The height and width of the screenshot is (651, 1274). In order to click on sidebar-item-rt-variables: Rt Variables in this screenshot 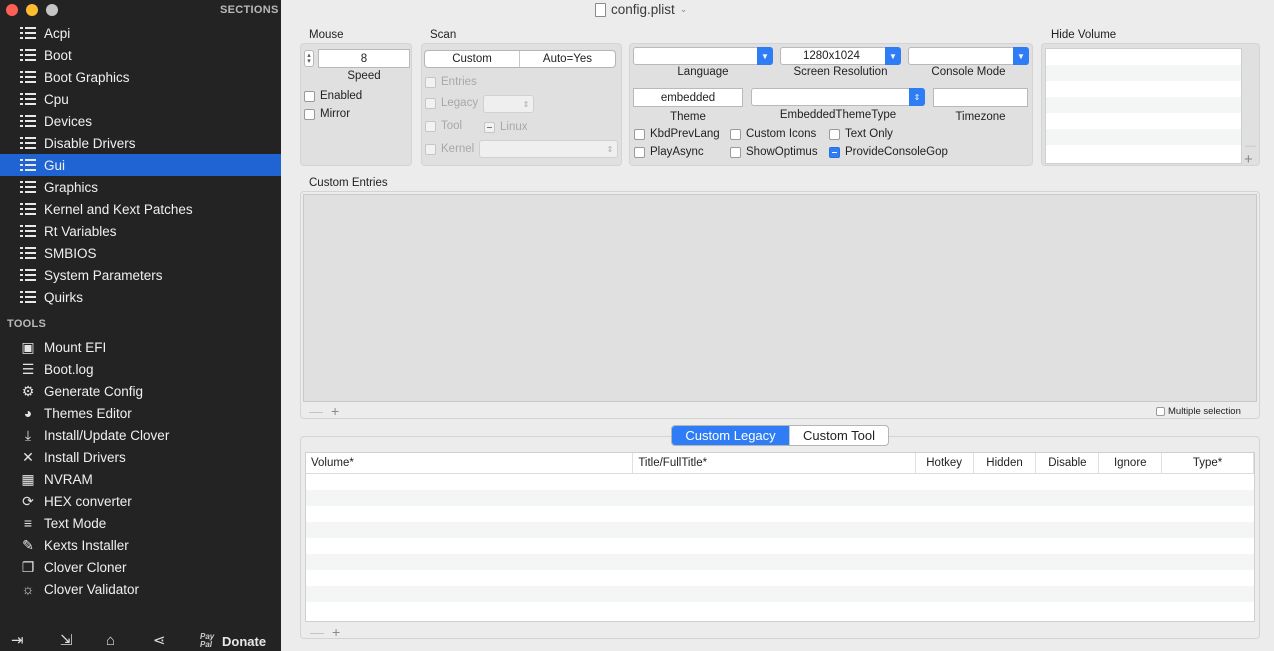, I will do `click(140, 231)`.